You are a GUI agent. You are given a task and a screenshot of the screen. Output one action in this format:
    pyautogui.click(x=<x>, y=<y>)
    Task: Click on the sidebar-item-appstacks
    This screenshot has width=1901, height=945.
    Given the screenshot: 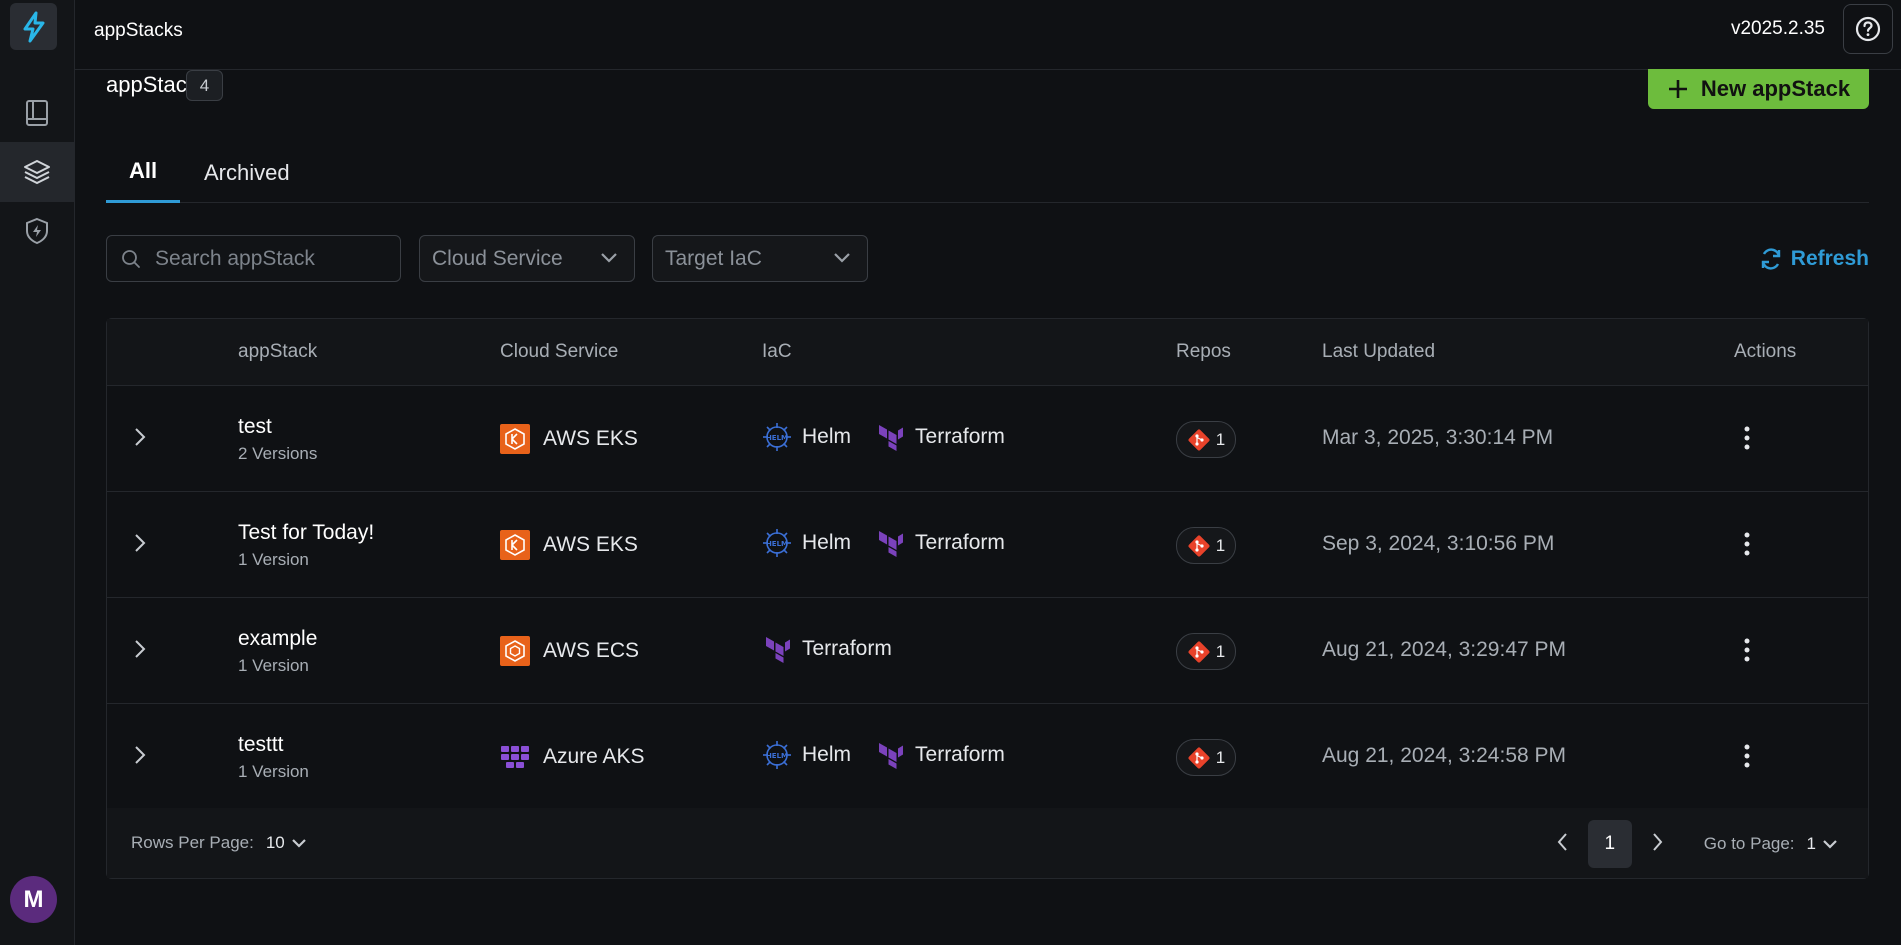 What is the action you would take?
    pyautogui.click(x=37, y=172)
    